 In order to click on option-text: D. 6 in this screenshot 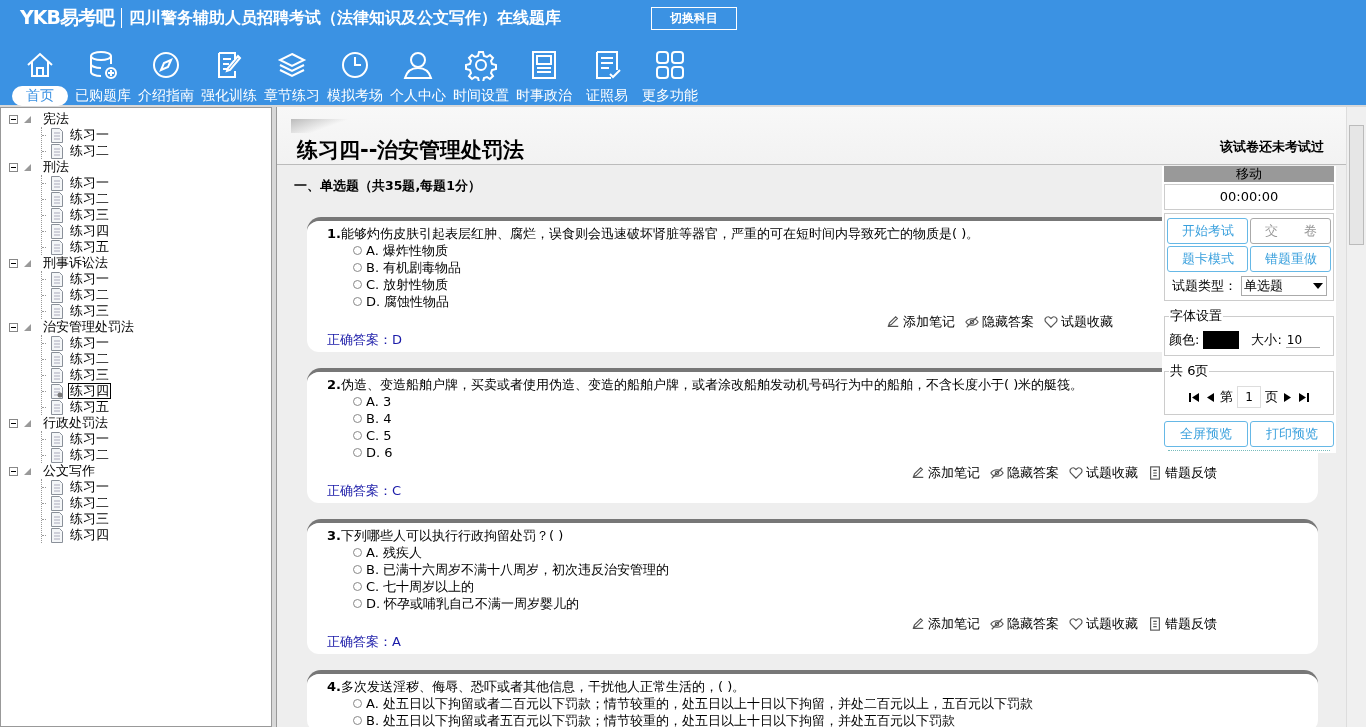, I will do `click(379, 452)`.